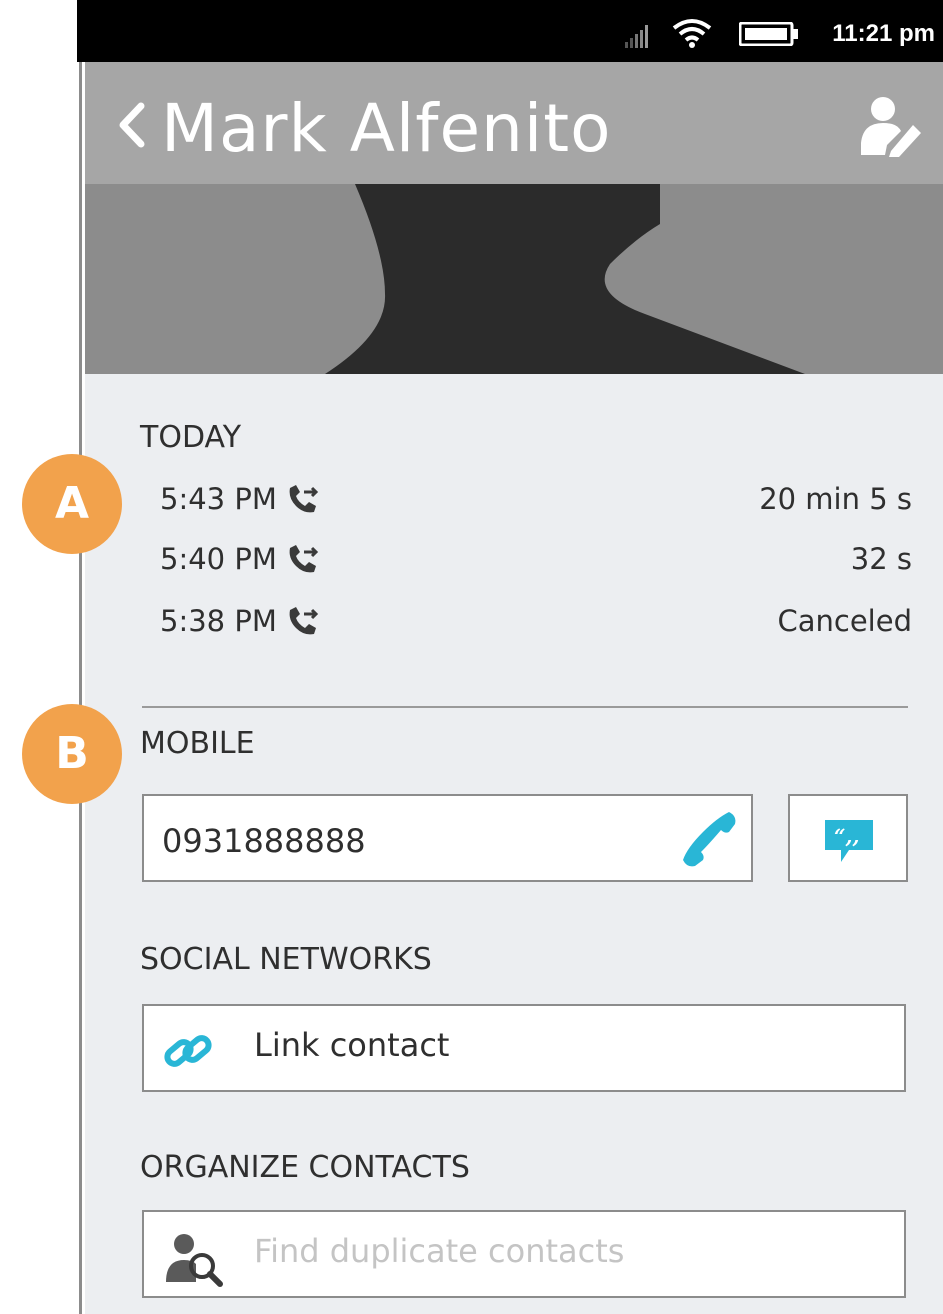 The width and height of the screenshot is (943, 1314). I want to click on call-time: 5:43 PM, so click(218, 499).